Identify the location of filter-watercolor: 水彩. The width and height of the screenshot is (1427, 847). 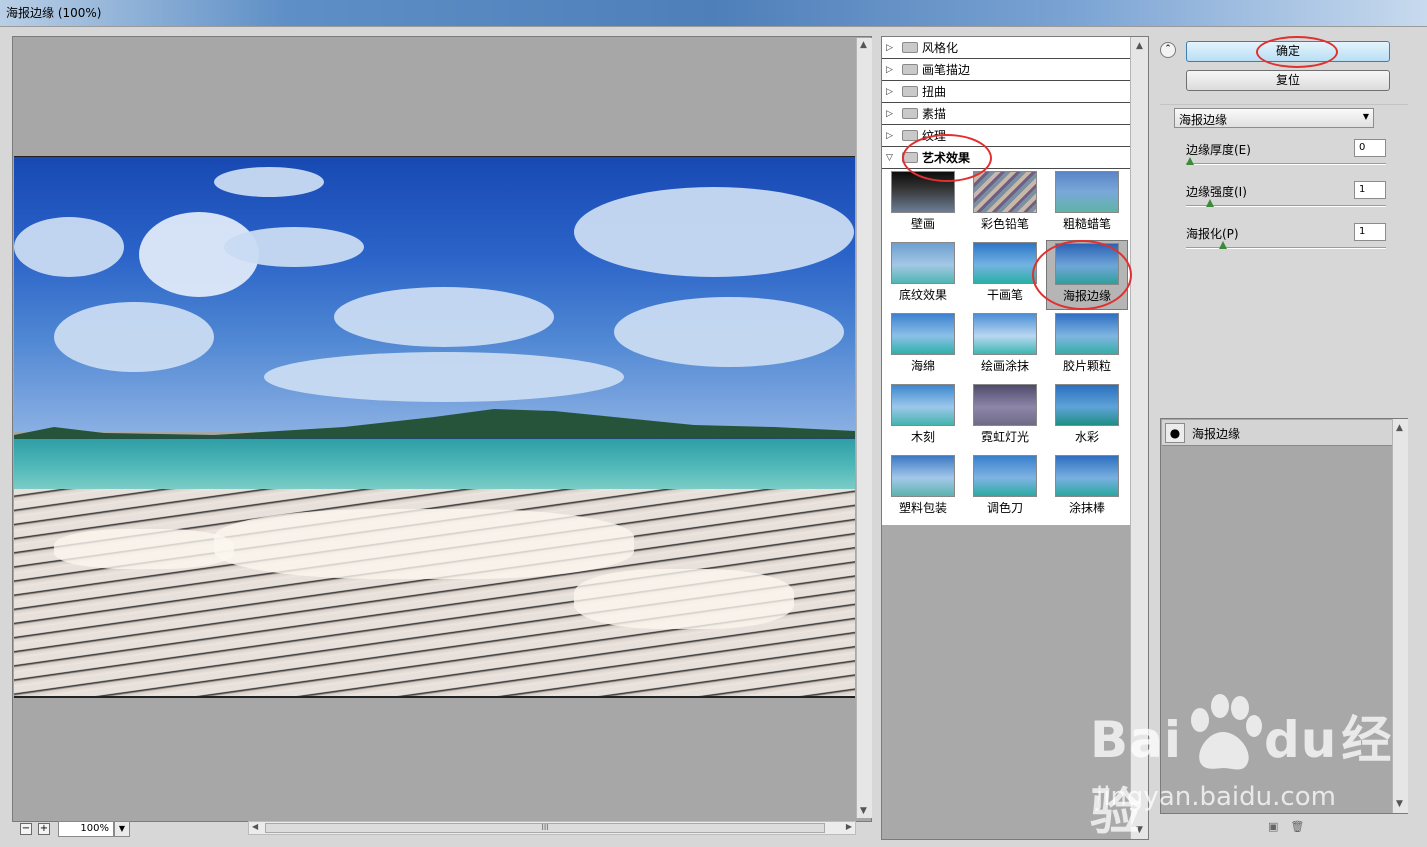
(1087, 417).